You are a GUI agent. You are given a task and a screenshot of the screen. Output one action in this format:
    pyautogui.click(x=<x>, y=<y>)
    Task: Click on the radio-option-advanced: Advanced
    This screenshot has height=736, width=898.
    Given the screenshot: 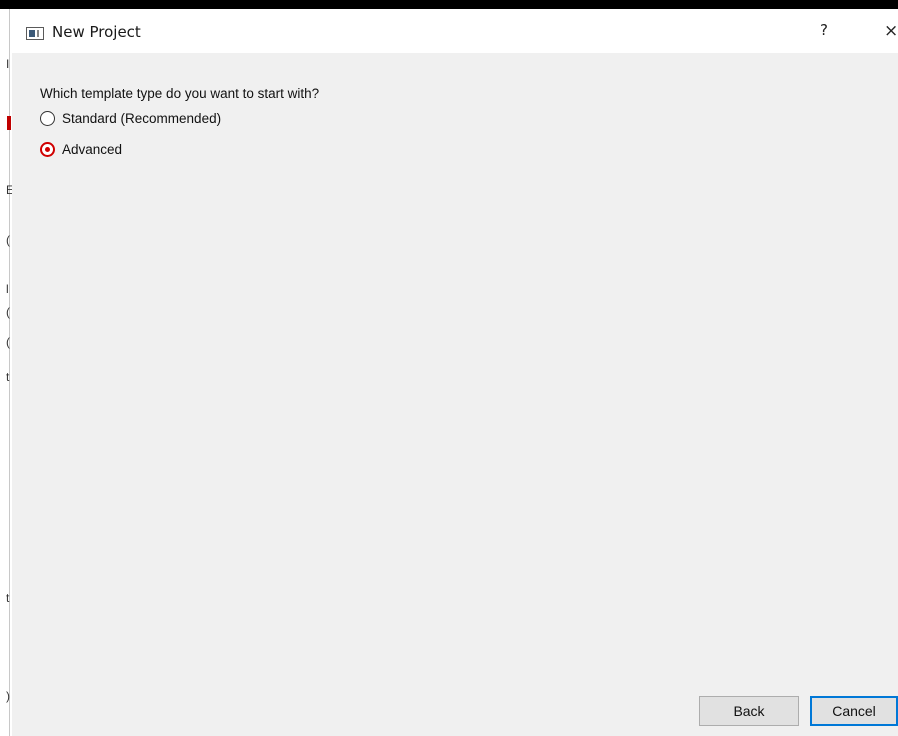 What is the action you would take?
    pyautogui.click(x=81, y=149)
    